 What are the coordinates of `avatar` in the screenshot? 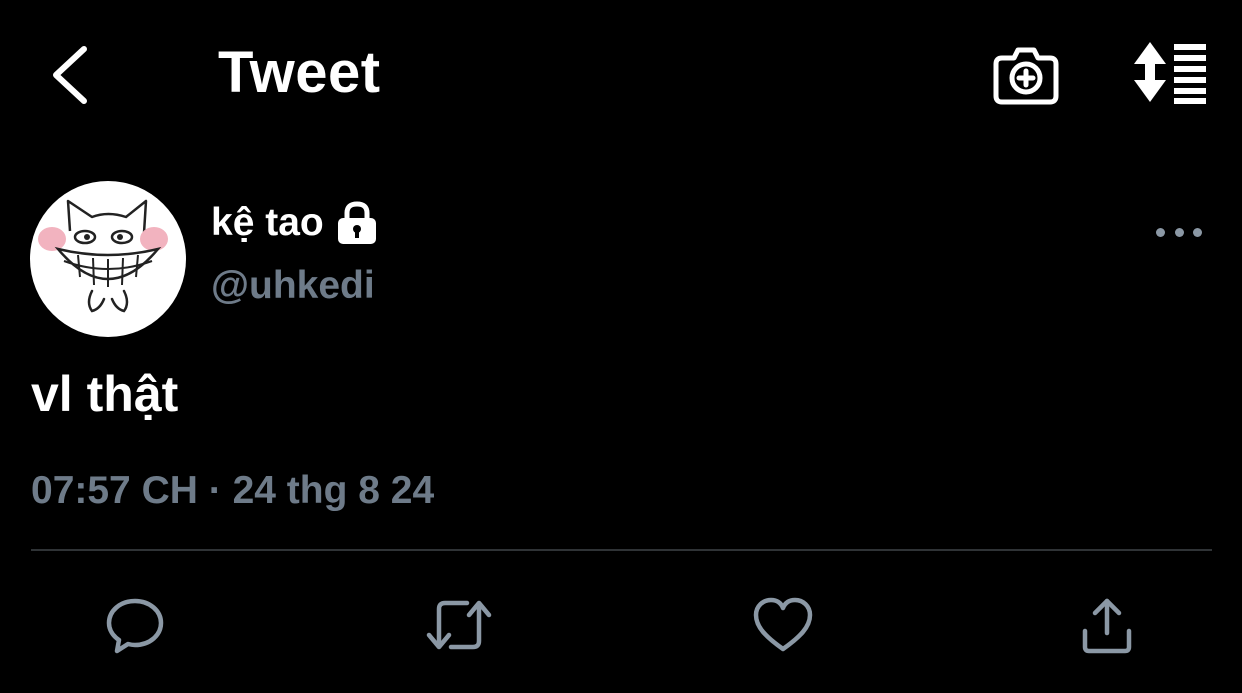 It's located at (108, 259).